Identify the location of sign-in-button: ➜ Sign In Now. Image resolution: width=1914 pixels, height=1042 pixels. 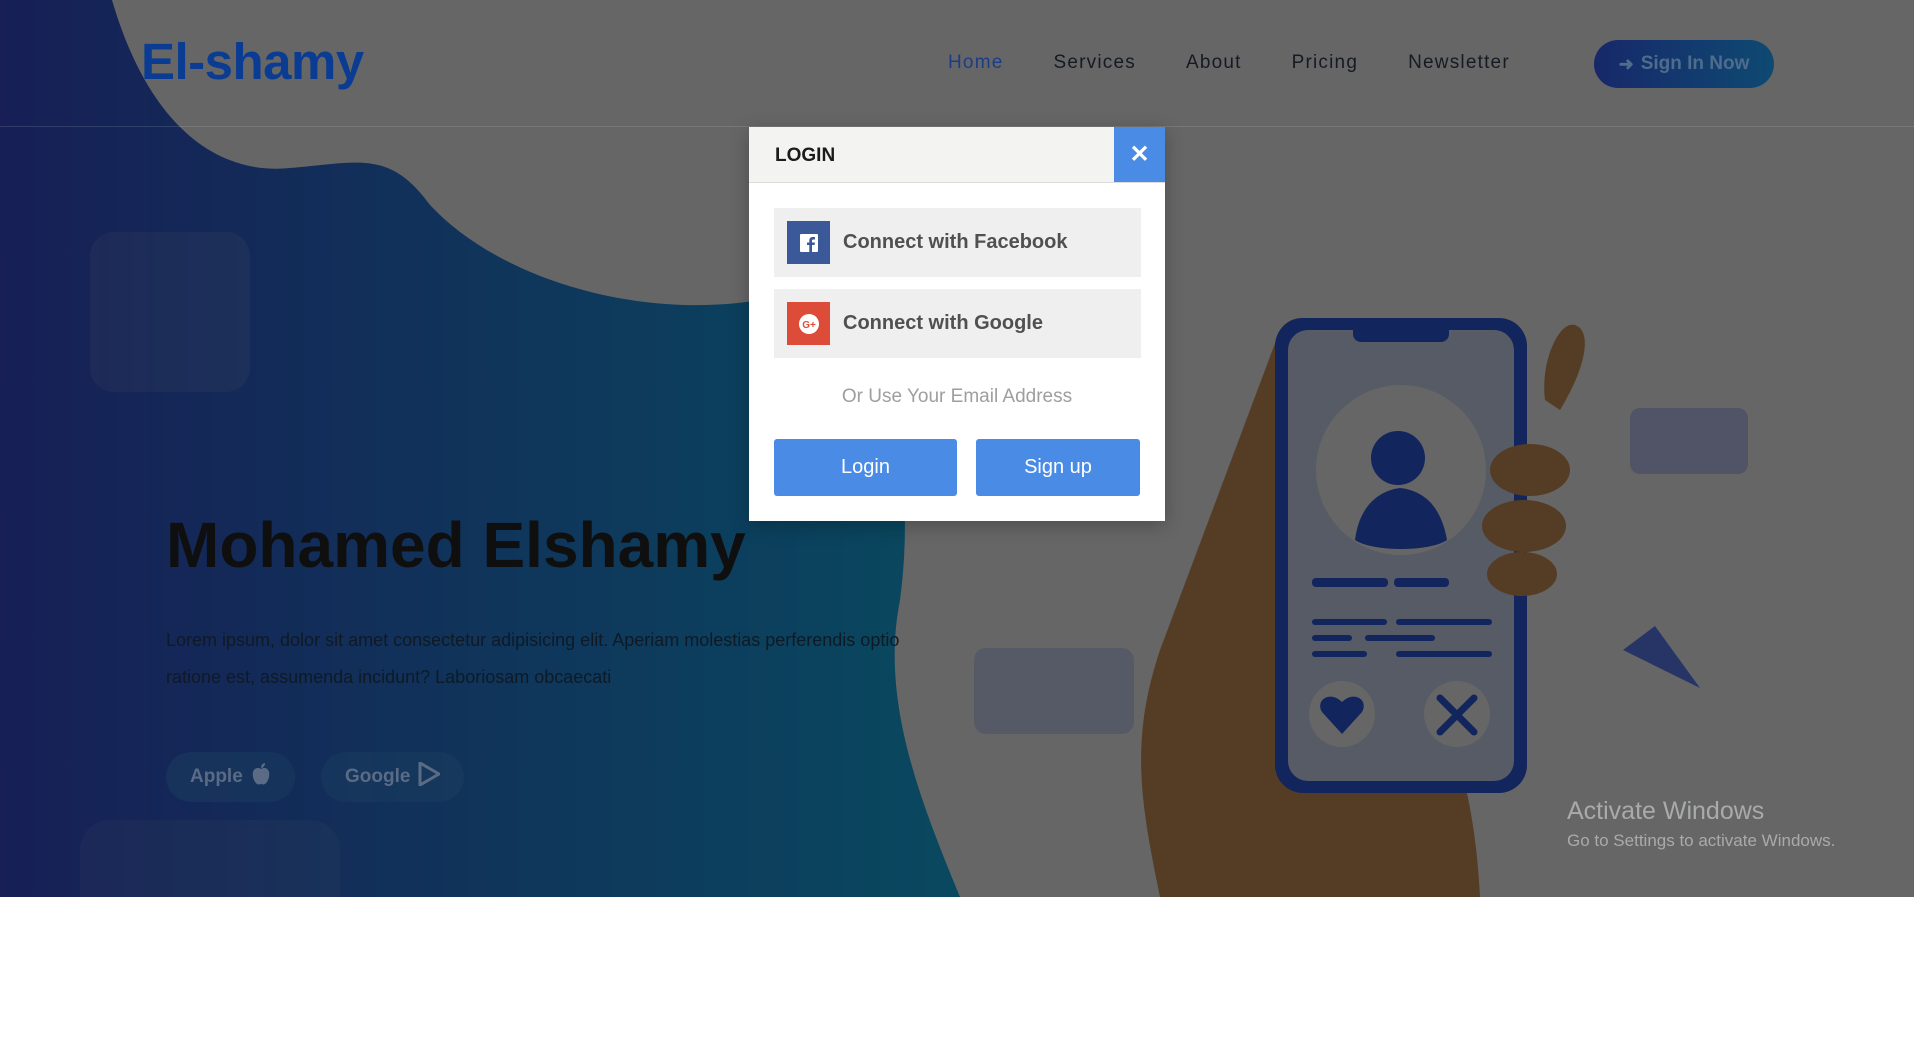
(1684, 64).